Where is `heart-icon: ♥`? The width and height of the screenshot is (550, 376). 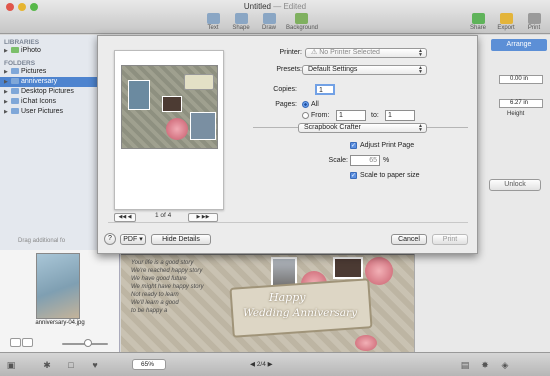
heart-icon: ♥ is located at coordinates (95, 365).